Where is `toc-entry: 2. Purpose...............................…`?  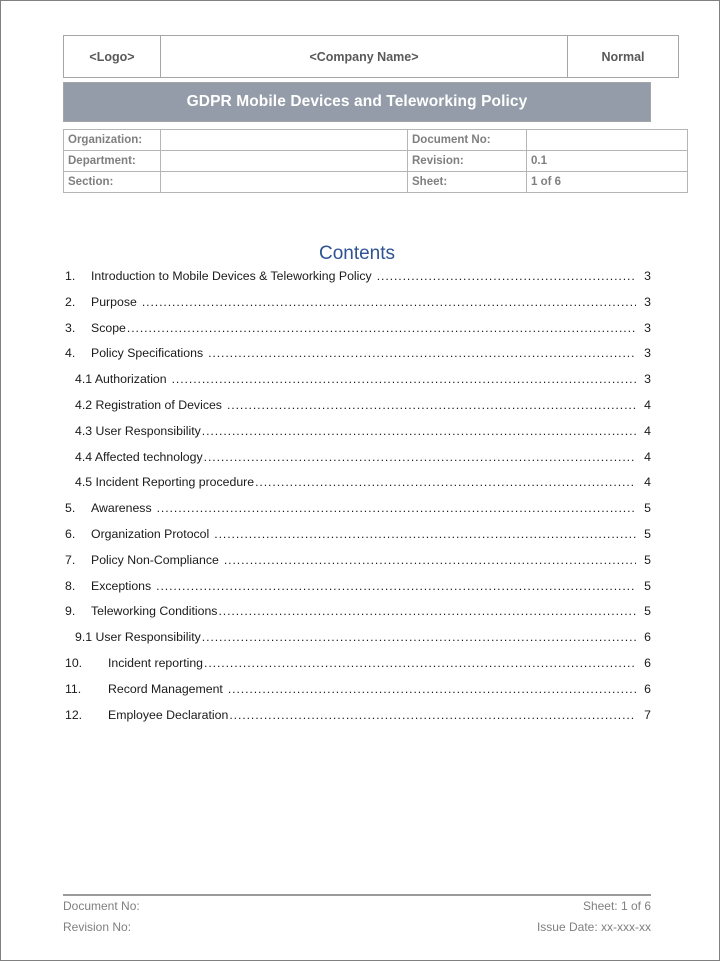
toc-entry: 2. Purpose...............................… is located at coordinates (357, 308).